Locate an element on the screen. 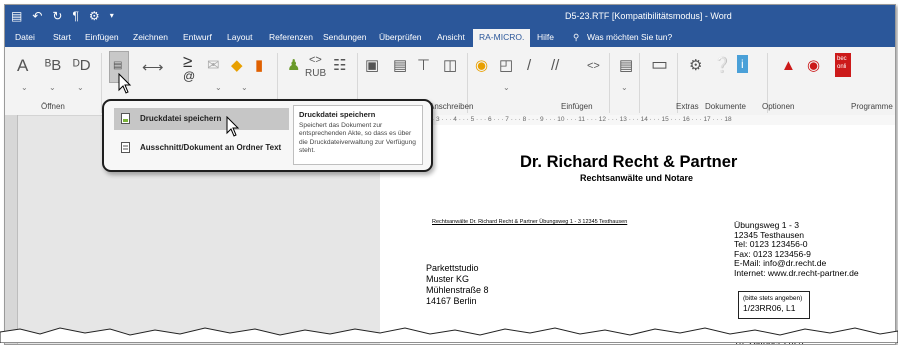 Image resolution: width=898 pixels, height=345 pixels. note-icon: ▮ is located at coordinates (259, 66).